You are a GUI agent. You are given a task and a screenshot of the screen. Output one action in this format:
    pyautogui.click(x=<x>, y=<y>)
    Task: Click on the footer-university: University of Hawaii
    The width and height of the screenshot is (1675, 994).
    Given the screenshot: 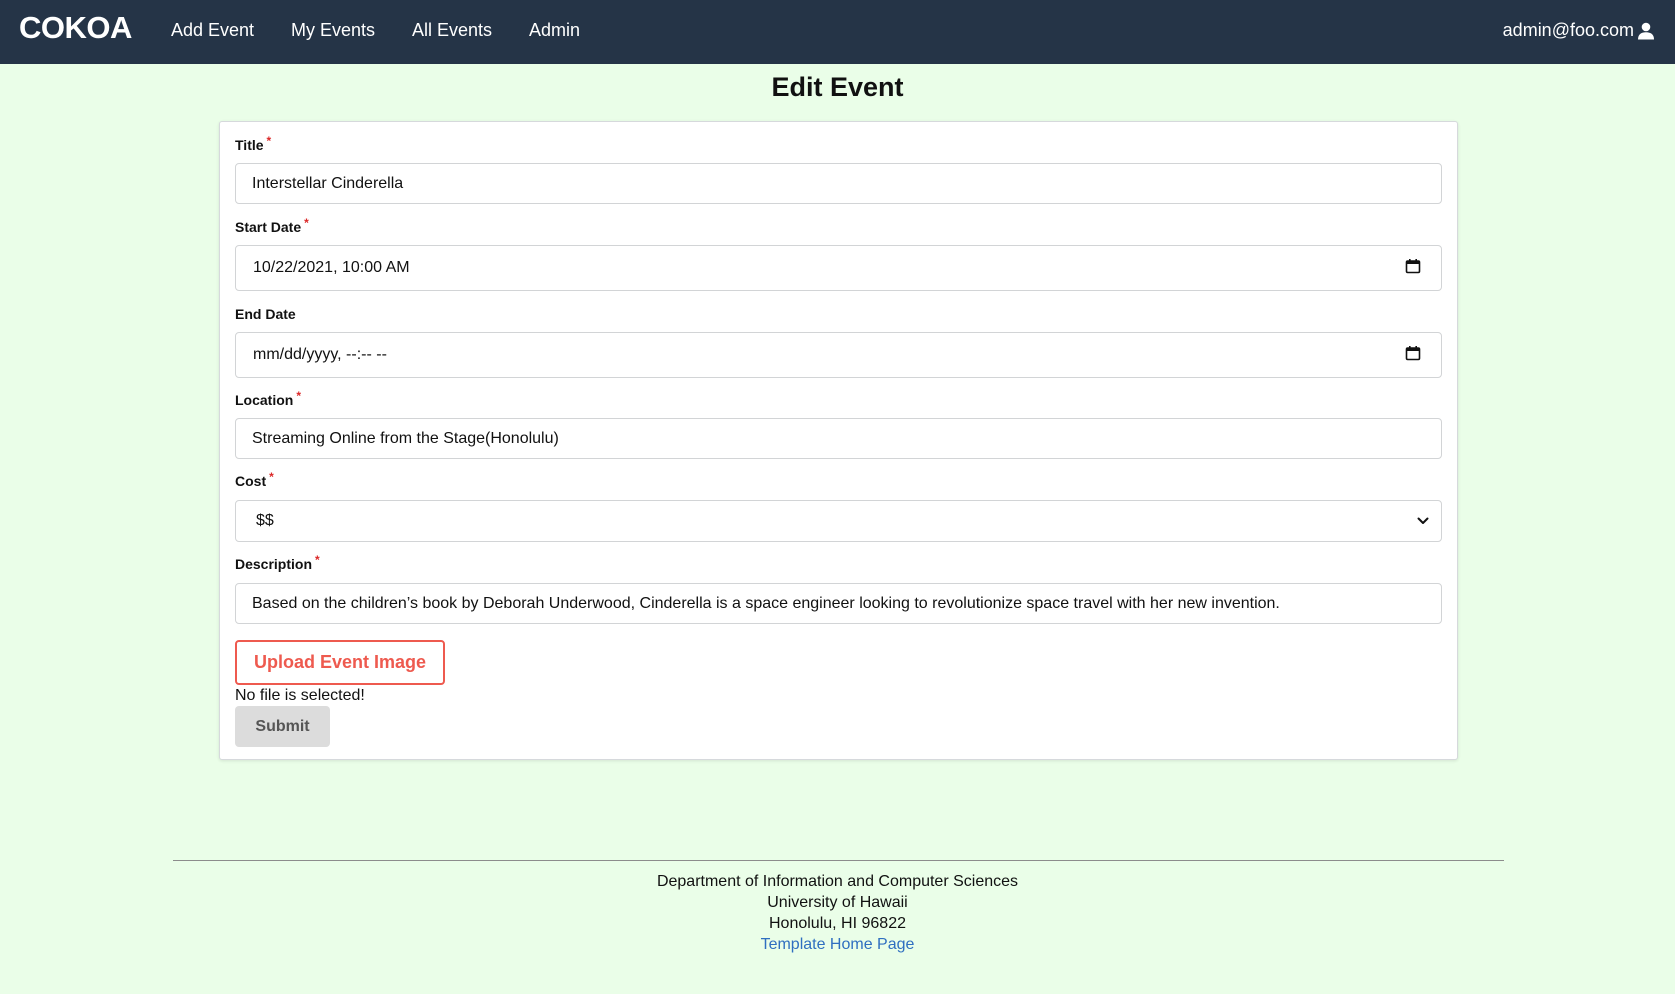 What is the action you would take?
    pyautogui.click(x=837, y=902)
    